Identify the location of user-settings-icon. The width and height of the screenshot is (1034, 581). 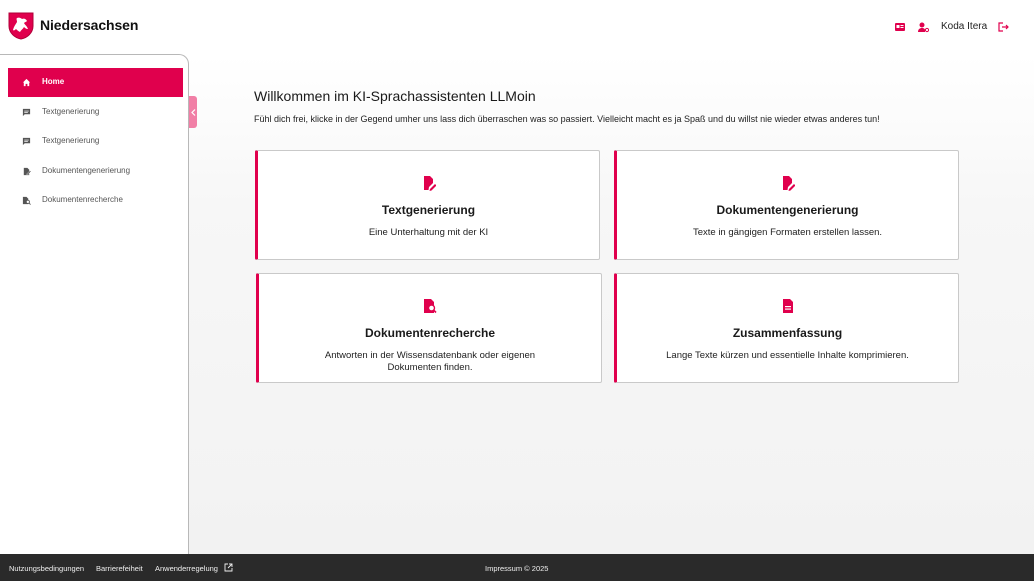
(923, 27).